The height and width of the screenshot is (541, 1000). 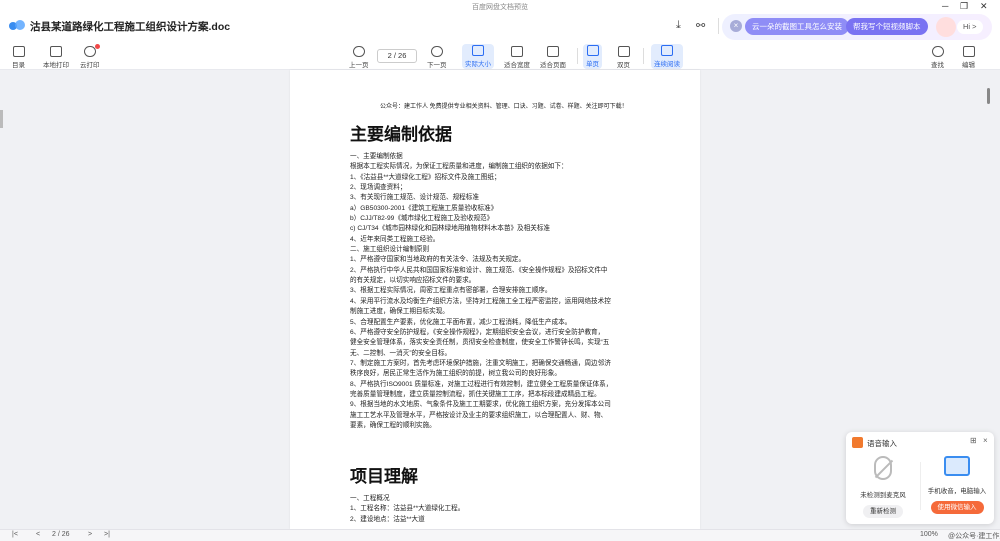 I want to click on prev-page-button: 上一页, so click(x=359, y=57).